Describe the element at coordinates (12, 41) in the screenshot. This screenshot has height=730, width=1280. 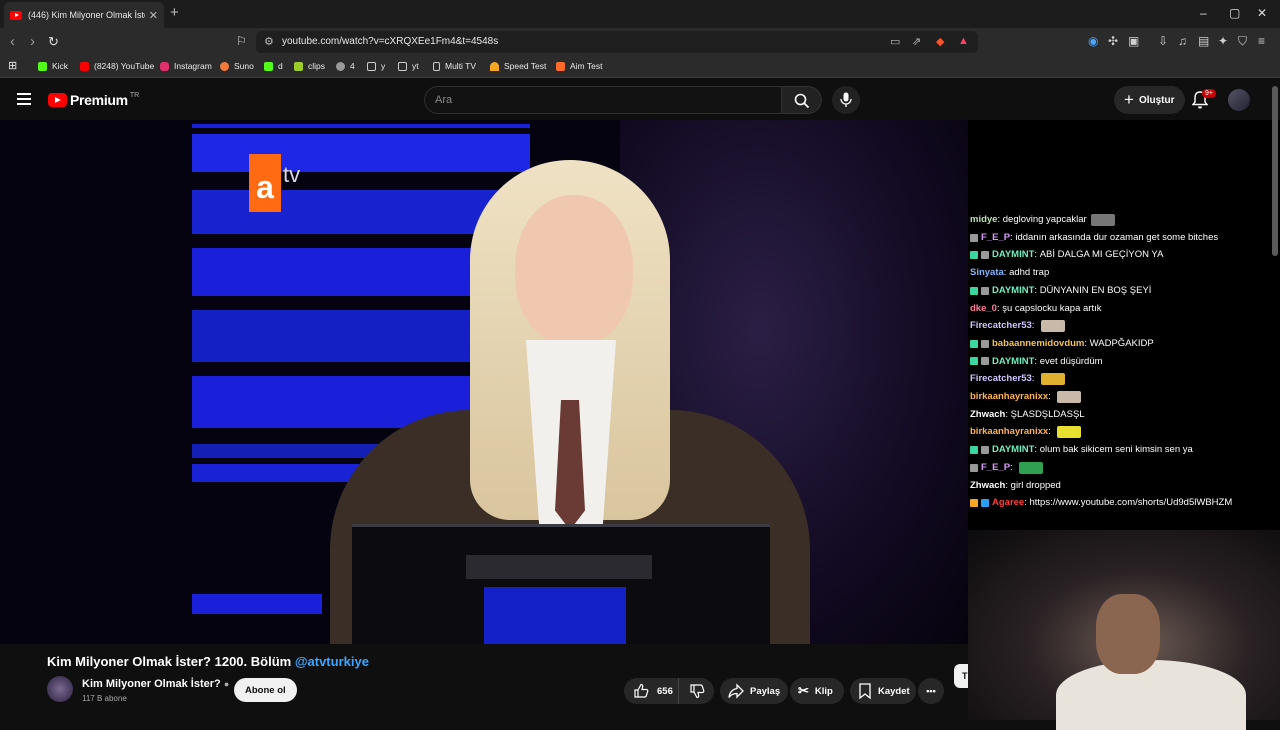
I see `back-arrow-icon: ‹` at that location.